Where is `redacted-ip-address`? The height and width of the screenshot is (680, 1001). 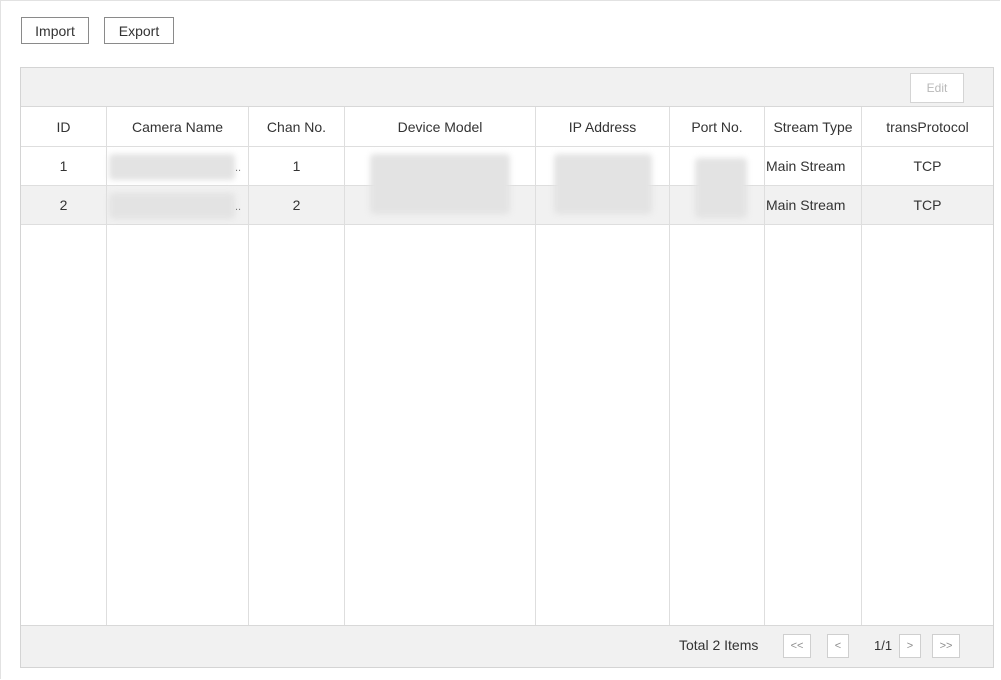 redacted-ip-address is located at coordinates (603, 184).